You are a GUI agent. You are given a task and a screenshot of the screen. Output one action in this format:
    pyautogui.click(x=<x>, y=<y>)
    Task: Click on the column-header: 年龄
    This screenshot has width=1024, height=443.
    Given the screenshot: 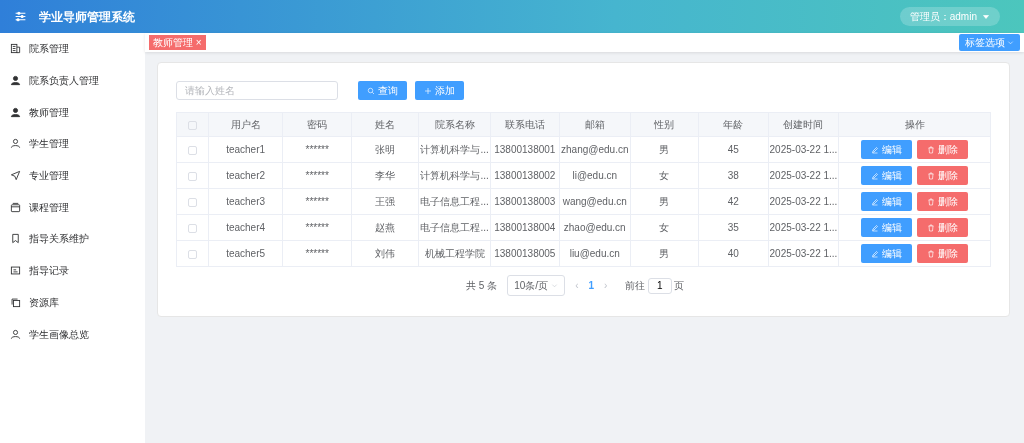 What is the action you would take?
    pyautogui.click(x=733, y=124)
    